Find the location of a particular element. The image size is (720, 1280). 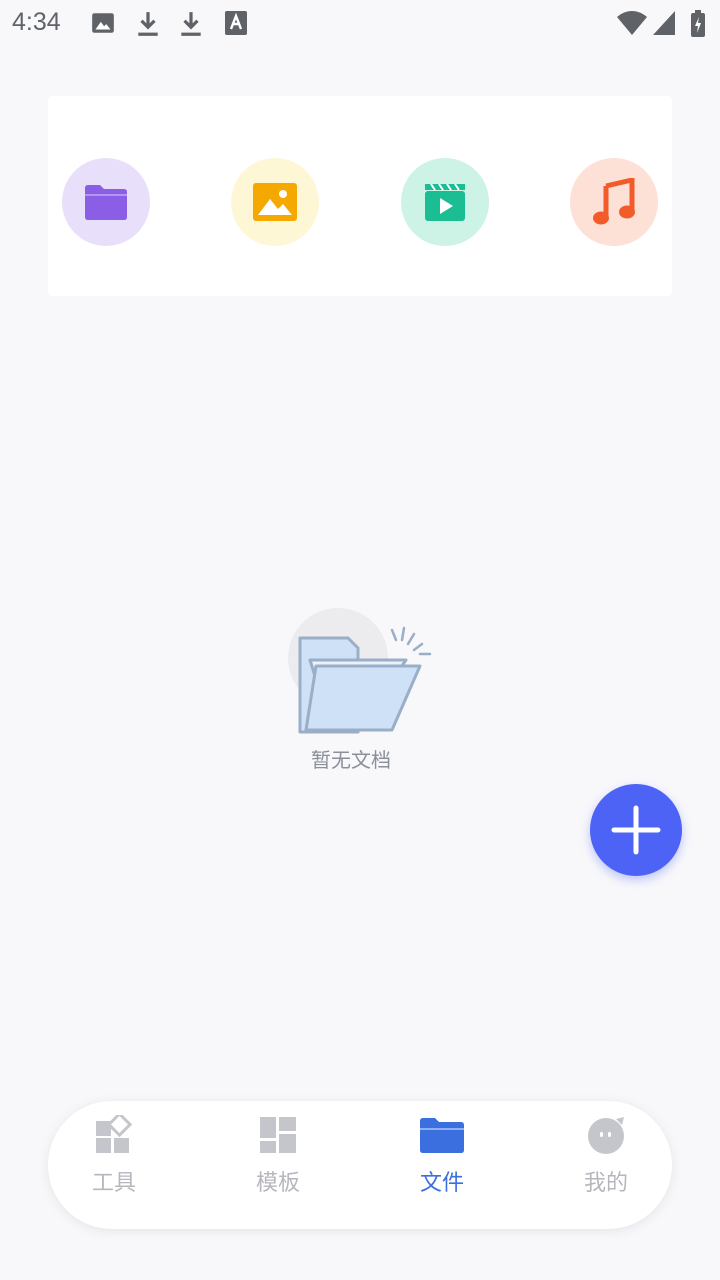

bottom-navigation: 工具 模板 文件 我的 is located at coordinates (360, 1165).